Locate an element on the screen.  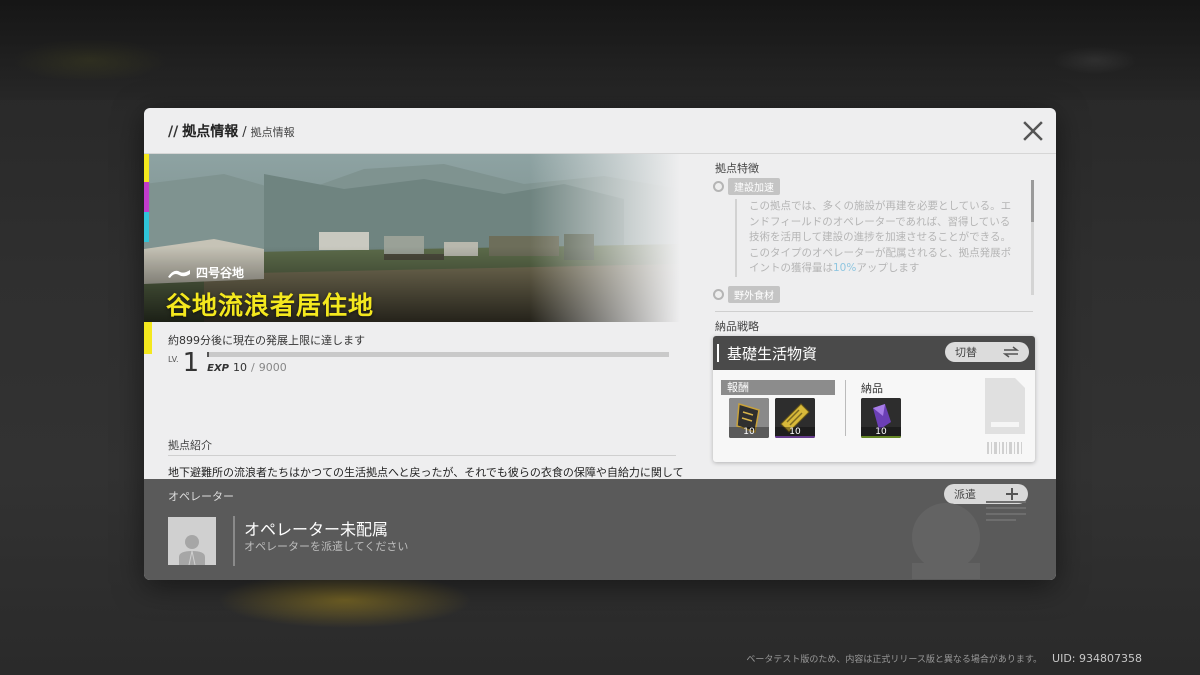
banner-accent-strip is located at coordinates (146, 238).